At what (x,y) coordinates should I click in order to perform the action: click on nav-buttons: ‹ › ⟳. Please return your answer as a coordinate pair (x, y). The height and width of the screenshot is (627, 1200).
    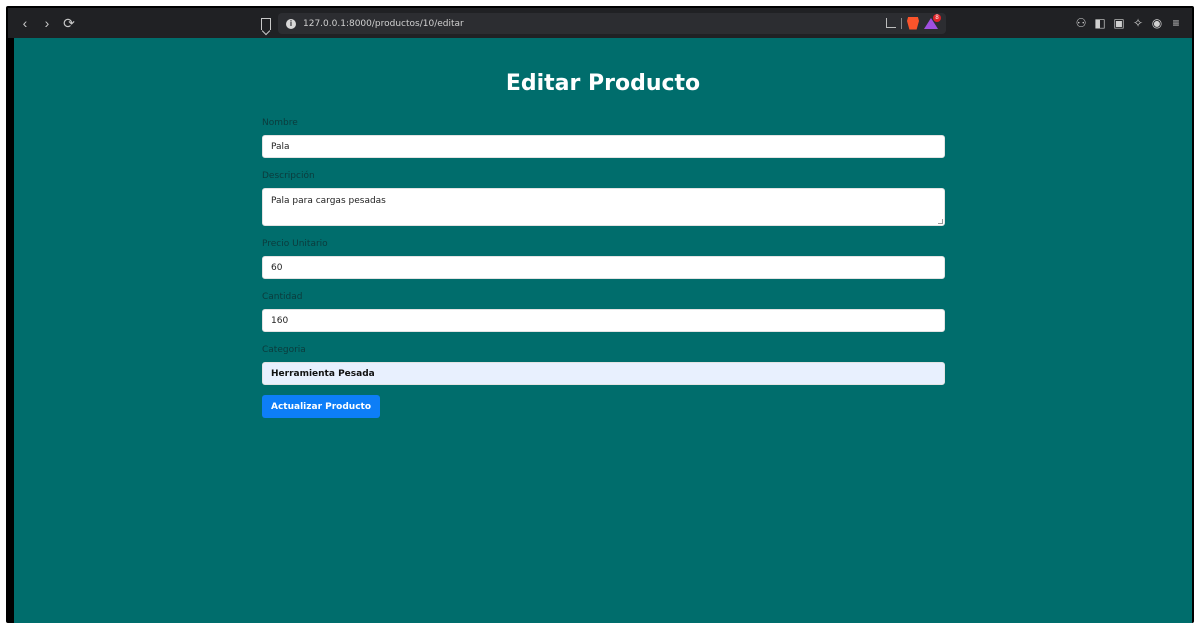
    Looking at the image, I should click on (47, 23).